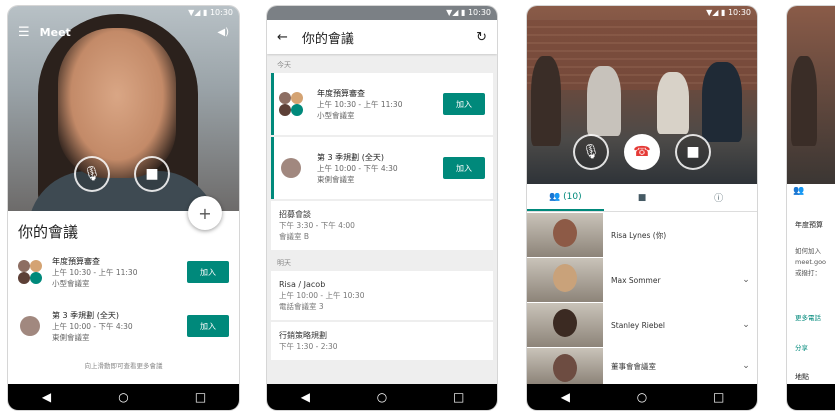 Image resolution: width=835 pixels, height=413 pixels. What do you see at coordinates (123, 272) in the screenshot?
I see `meeting-item: 年度預算審查 上午 10:30 - 上午 11:30 小型會議室 加入` at bounding box center [123, 272].